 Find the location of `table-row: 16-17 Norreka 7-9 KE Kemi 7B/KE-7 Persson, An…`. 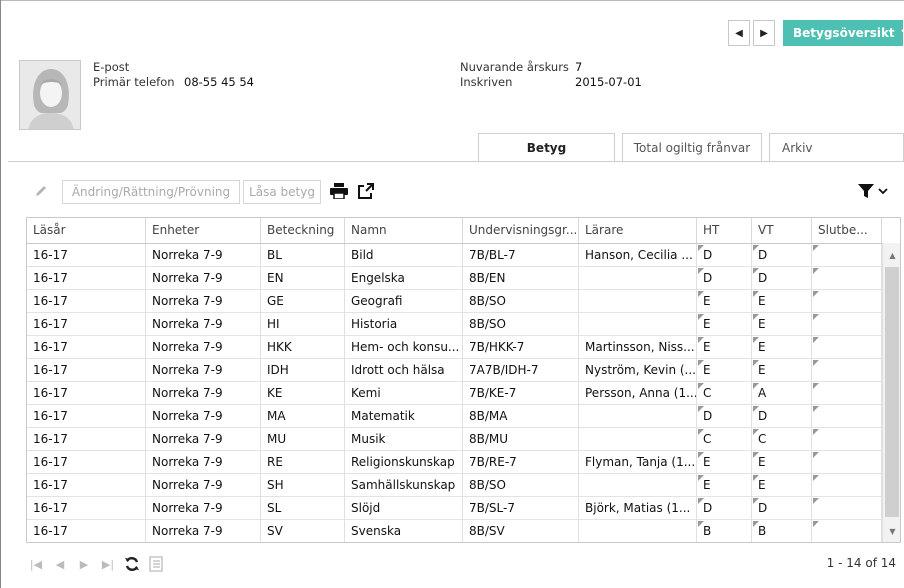

table-row: 16-17 Norreka 7-9 KE Kemi 7B/KE-7 Persson, An… is located at coordinates (454, 393).